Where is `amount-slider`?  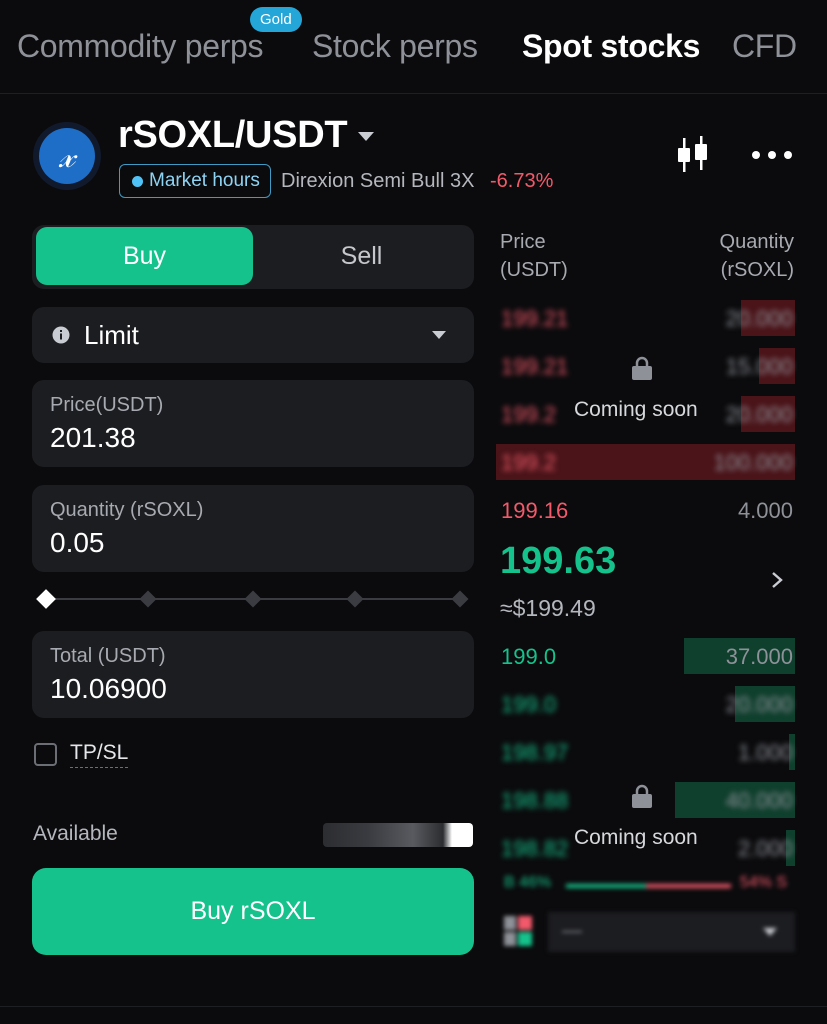
amount-slider is located at coordinates (252, 599).